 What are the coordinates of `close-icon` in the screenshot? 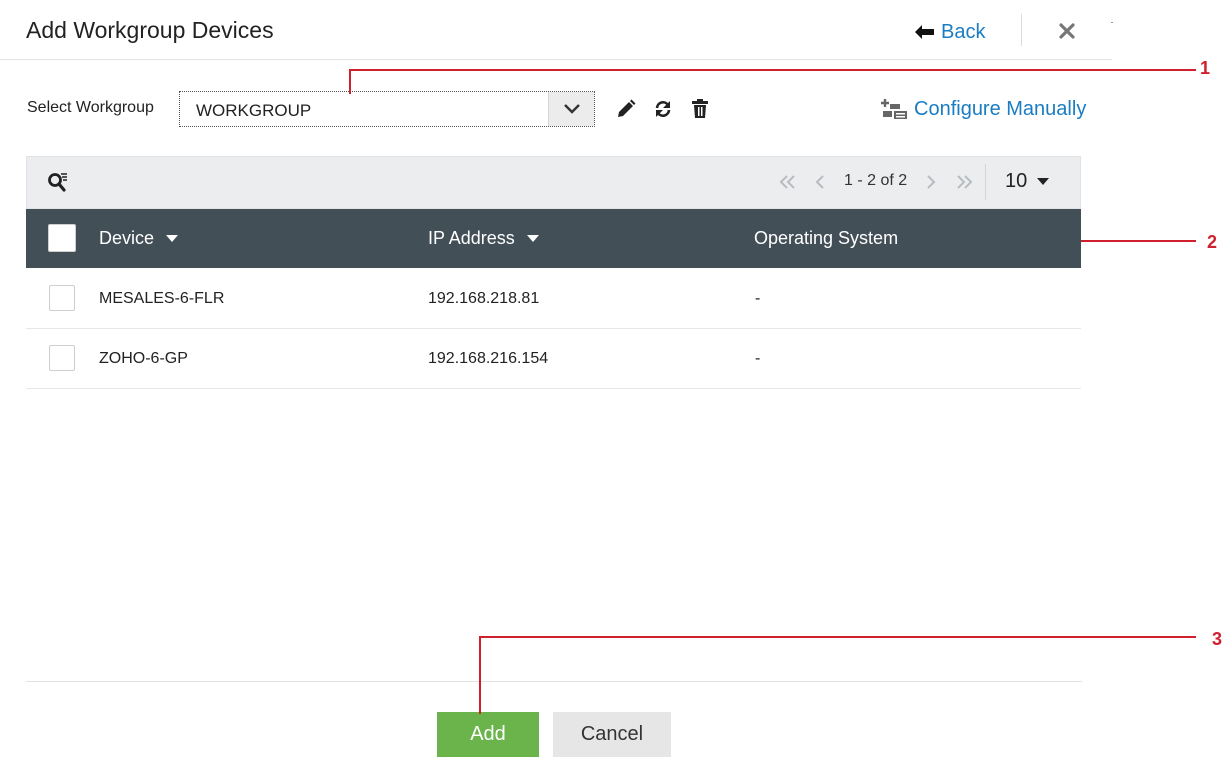 It's located at (1067, 31).